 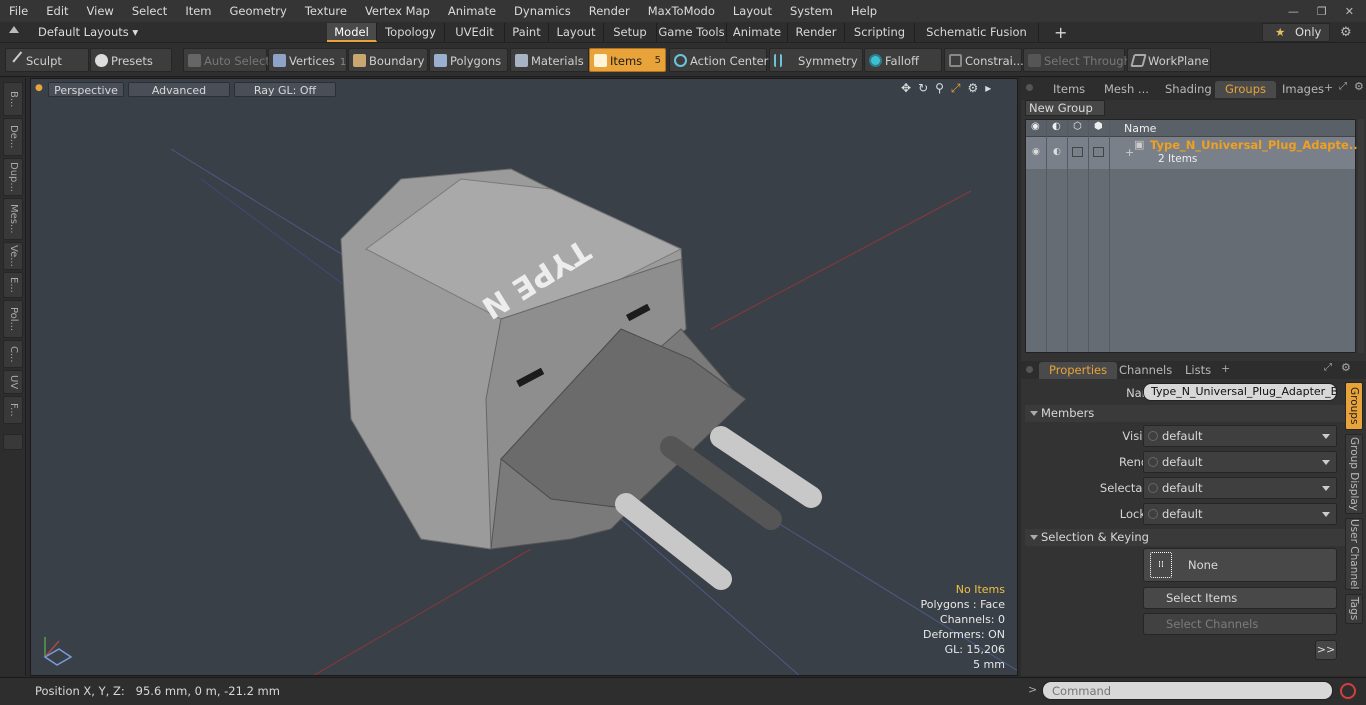 What do you see at coordinates (816, 60) in the screenshot?
I see `symmetry-button: Symmetry` at bounding box center [816, 60].